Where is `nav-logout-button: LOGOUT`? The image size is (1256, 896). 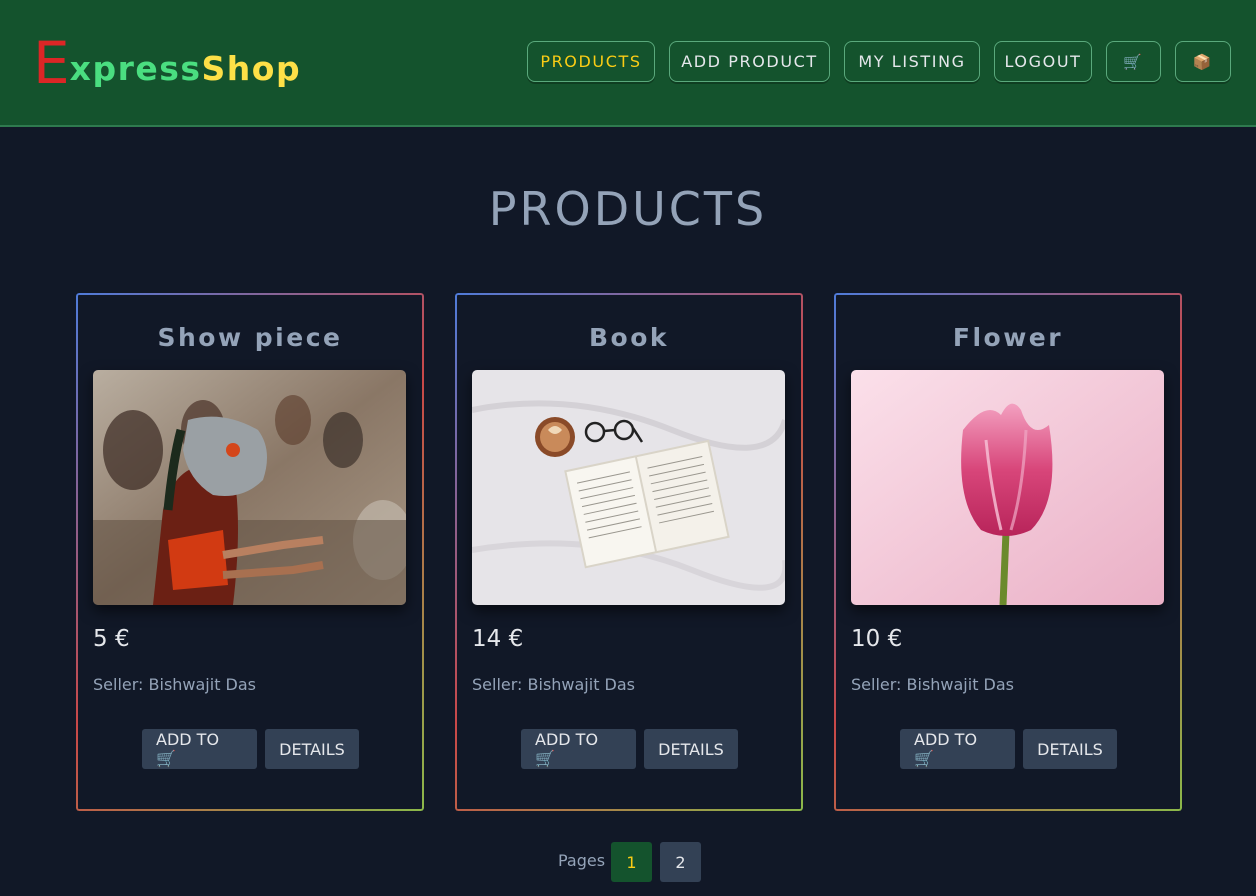 nav-logout-button: LOGOUT is located at coordinates (1043, 61).